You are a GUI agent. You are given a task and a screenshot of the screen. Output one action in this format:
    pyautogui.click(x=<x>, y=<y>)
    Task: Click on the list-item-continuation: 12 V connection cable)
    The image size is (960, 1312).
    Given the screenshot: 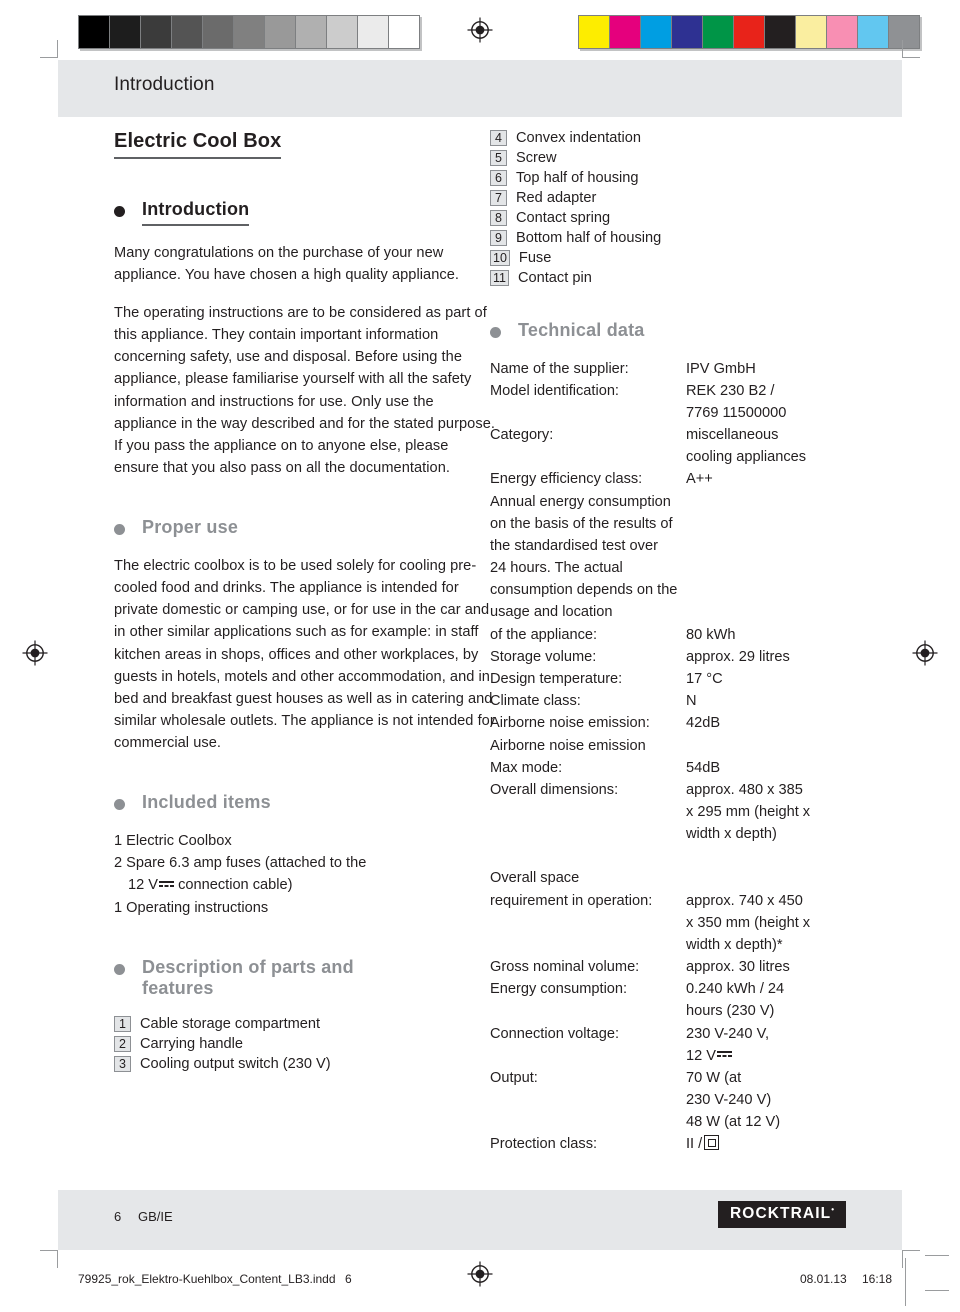 What is the action you would take?
    pyautogui.click(x=305, y=885)
    